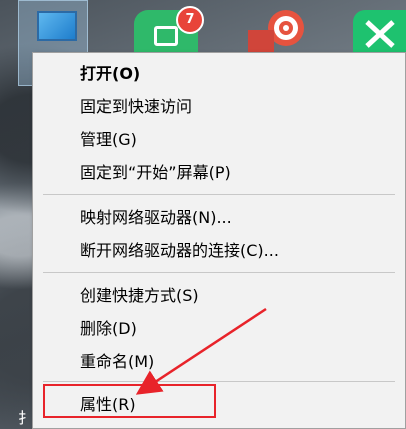  Describe the element at coordinates (166, 36) in the screenshot. I see `shopping-bag-icon` at that location.